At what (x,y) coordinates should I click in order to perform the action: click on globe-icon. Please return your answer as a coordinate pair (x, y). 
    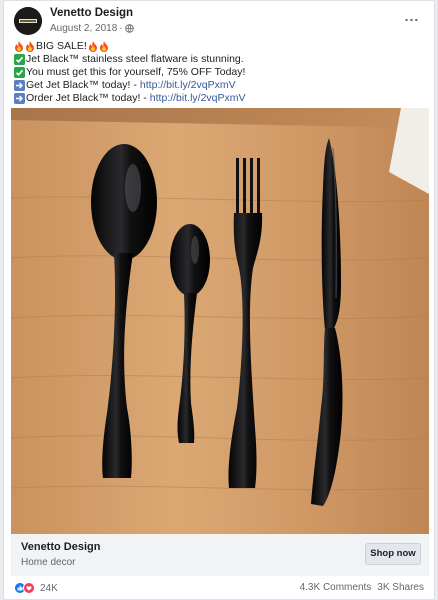
    Looking at the image, I should click on (129, 28).